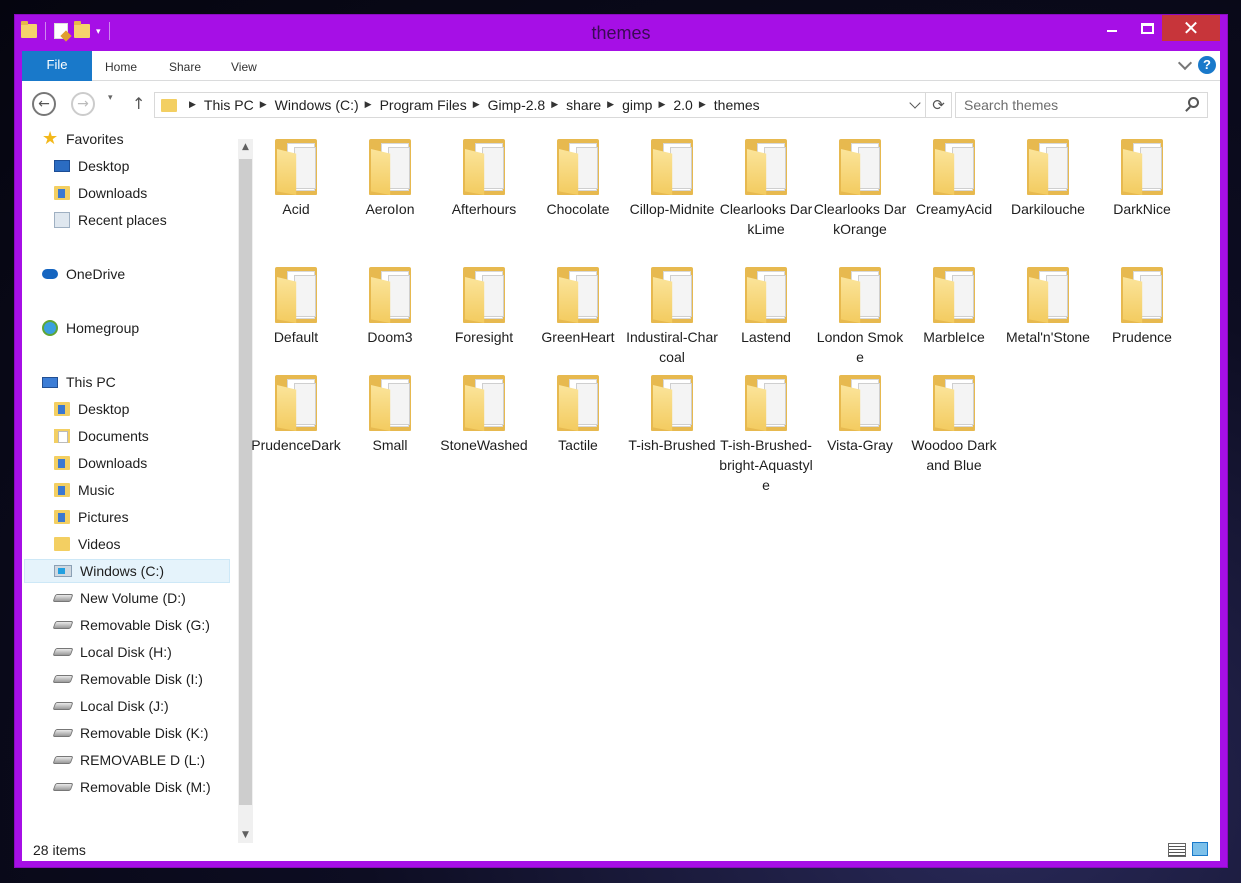  Describe the element at coordinates (1185, 63) in the screenshot. I see `expand-ribbon-icon` at that location.